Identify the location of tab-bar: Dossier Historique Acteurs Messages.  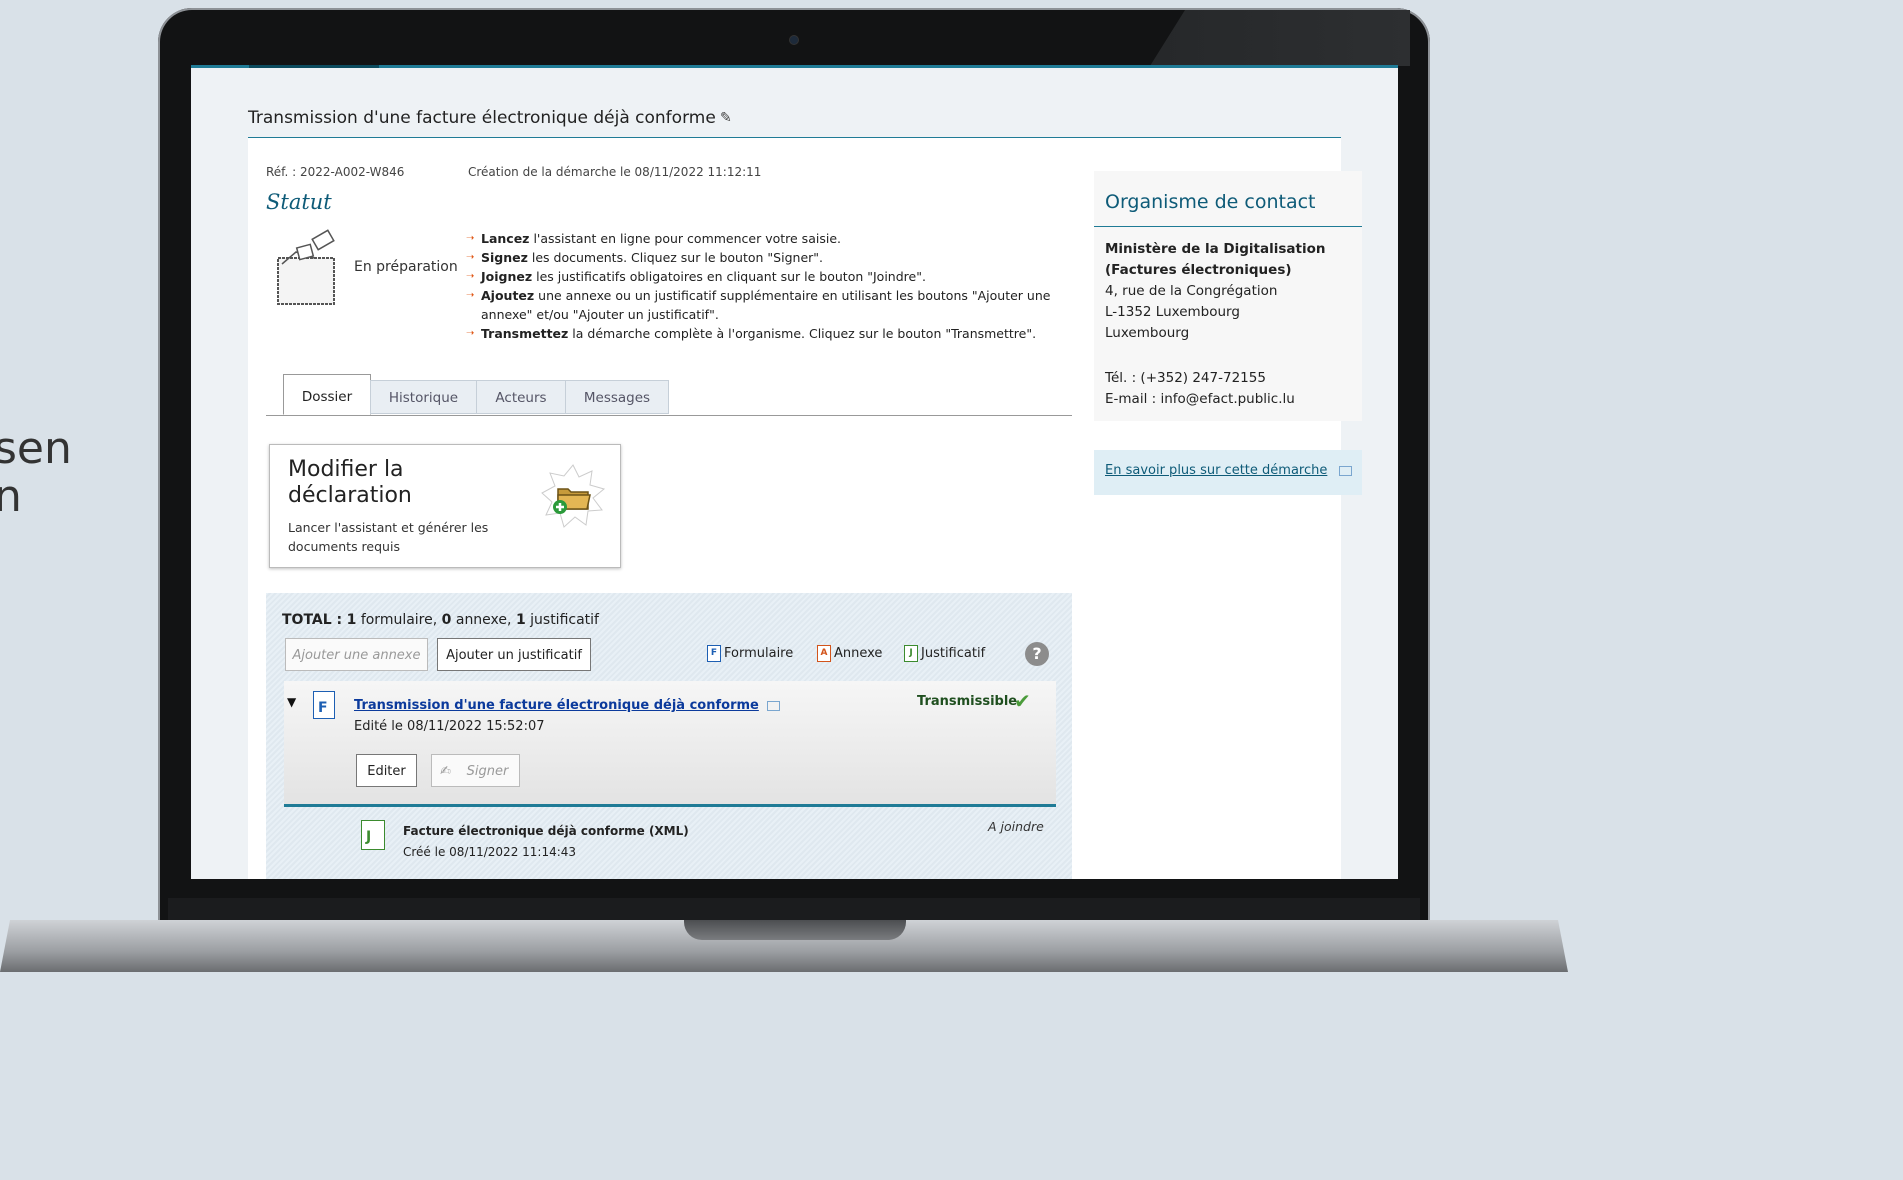
(669, 395).